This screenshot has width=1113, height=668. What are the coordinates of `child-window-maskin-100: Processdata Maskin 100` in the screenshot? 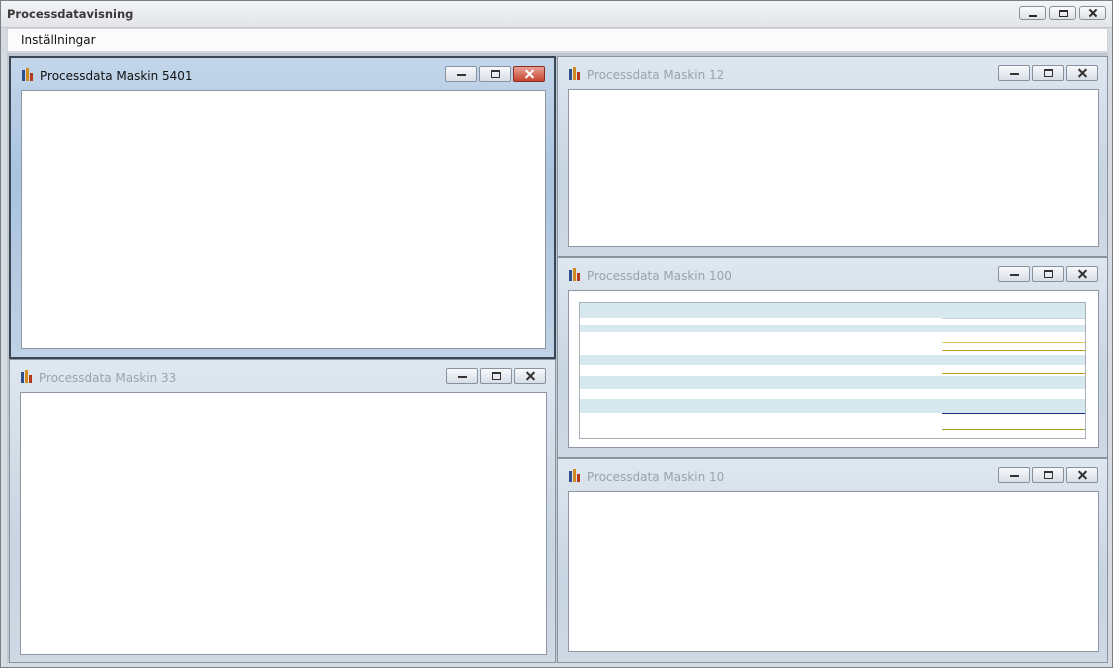 It's located at (832, 357).